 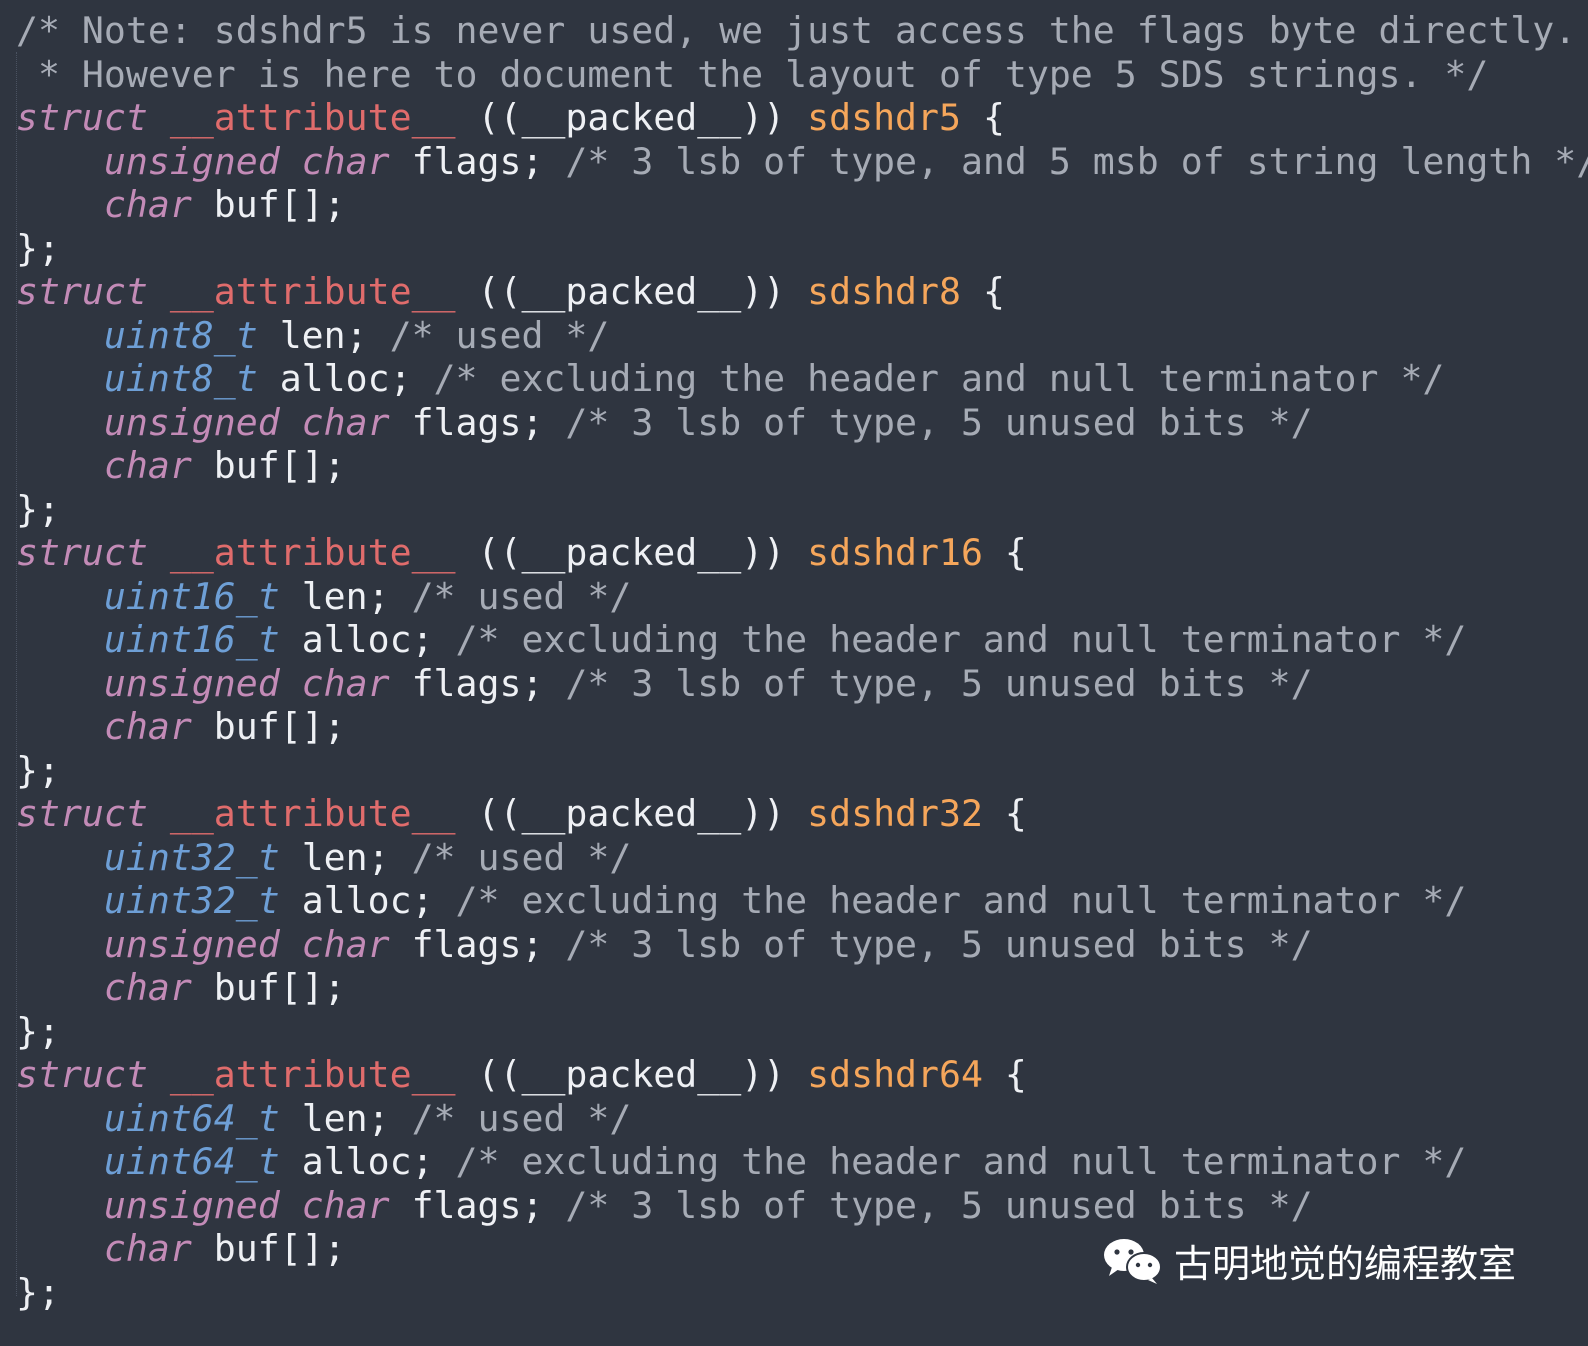 I want to click on code-token-type: uint64_t, so click(x=191, y=1118).